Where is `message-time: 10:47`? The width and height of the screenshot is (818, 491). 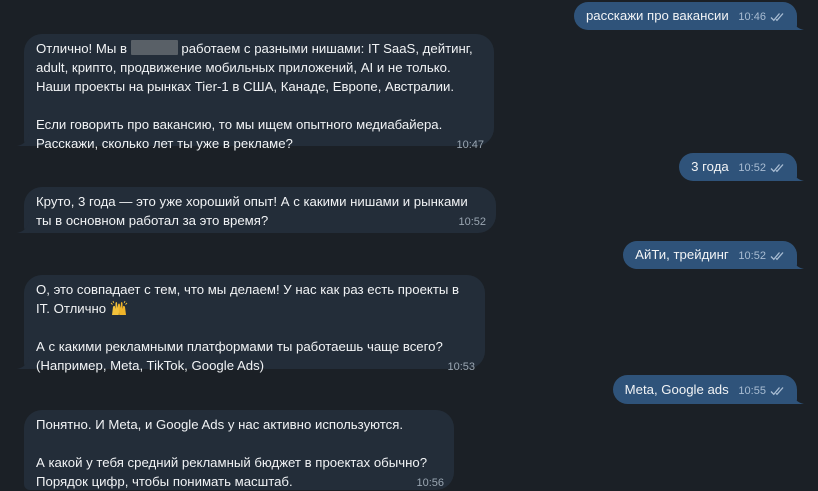
message-time: 10:47 is located at coordinates (470, 145).